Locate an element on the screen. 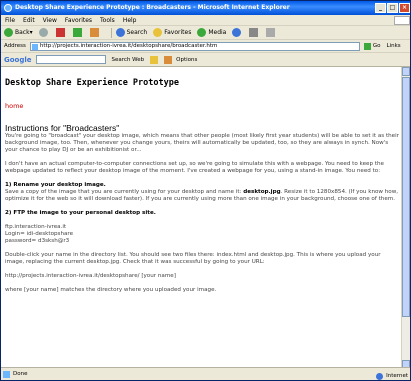 The height and width of the screenshot is (381, 411). popup-blocker-icon is located at coordinates (168, 59).